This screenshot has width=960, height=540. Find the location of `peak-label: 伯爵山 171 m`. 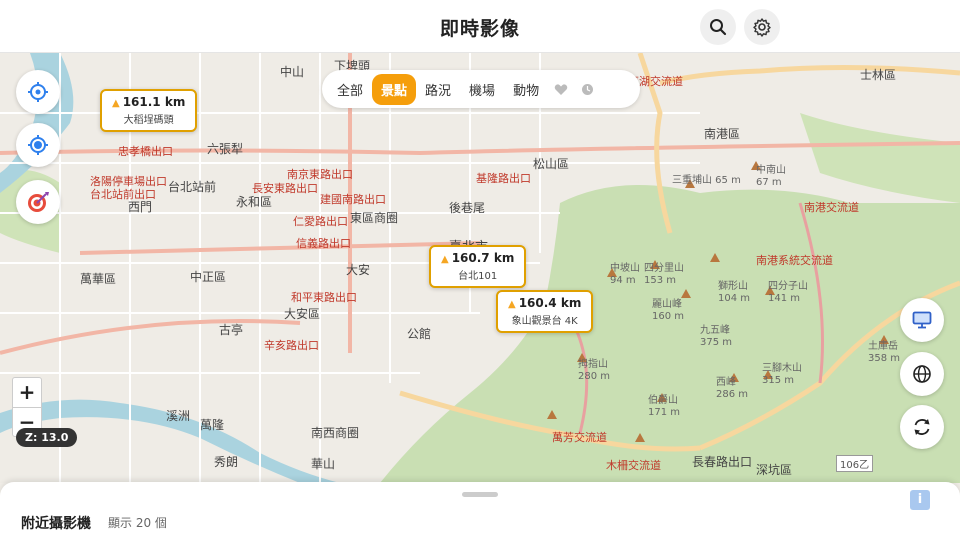

peak-label: 伯爵山 171 m is located at coordinates (664, 406).